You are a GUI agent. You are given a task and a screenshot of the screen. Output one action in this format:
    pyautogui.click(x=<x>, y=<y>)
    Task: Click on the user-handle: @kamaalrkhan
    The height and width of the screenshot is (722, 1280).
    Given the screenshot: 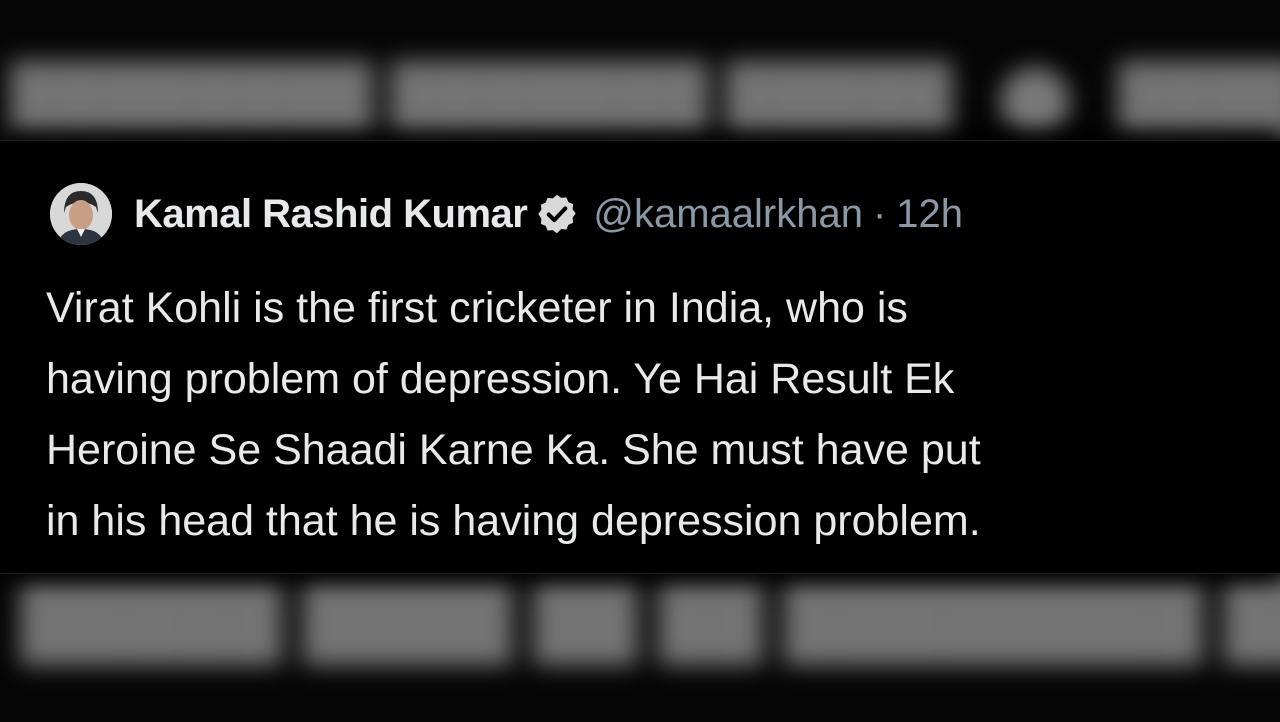 What is the action you would take?
    pyautogui.click(x=728, y=214)
    